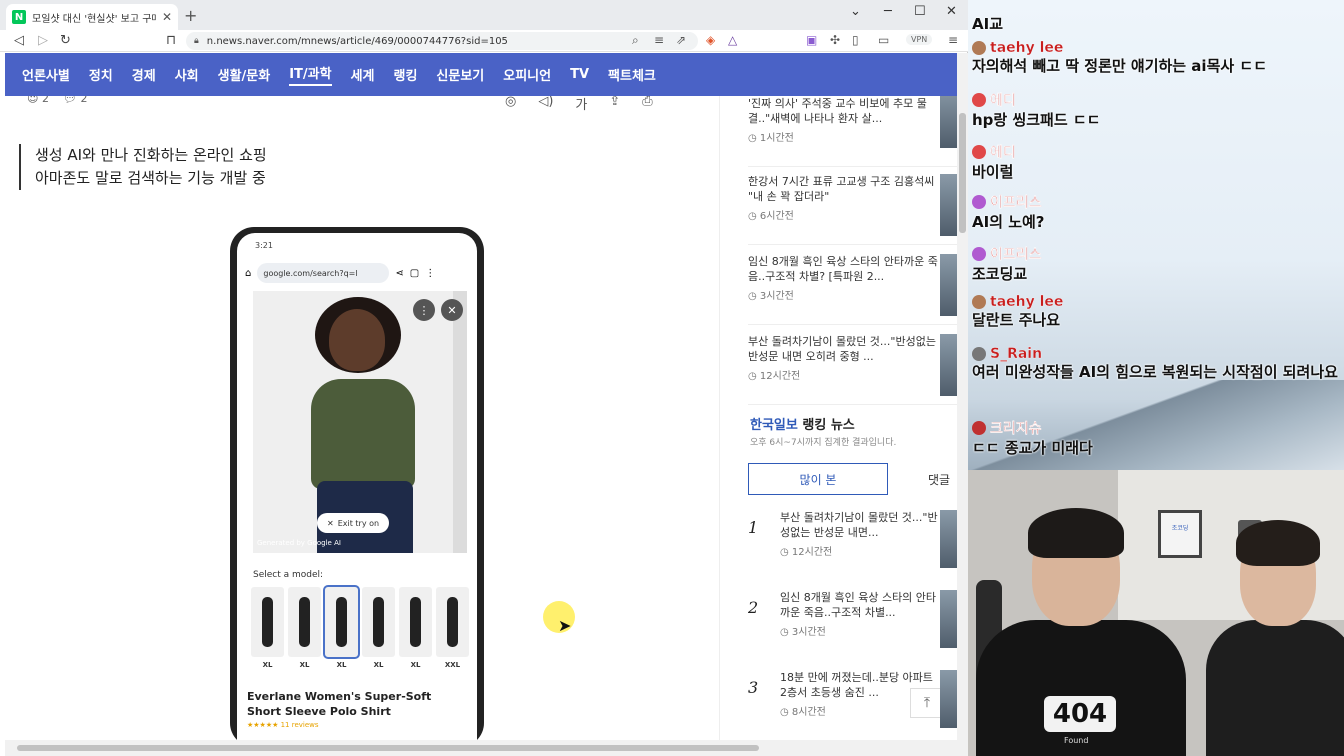  I want to click on nav-item: 언론사별, so click(46, 74).